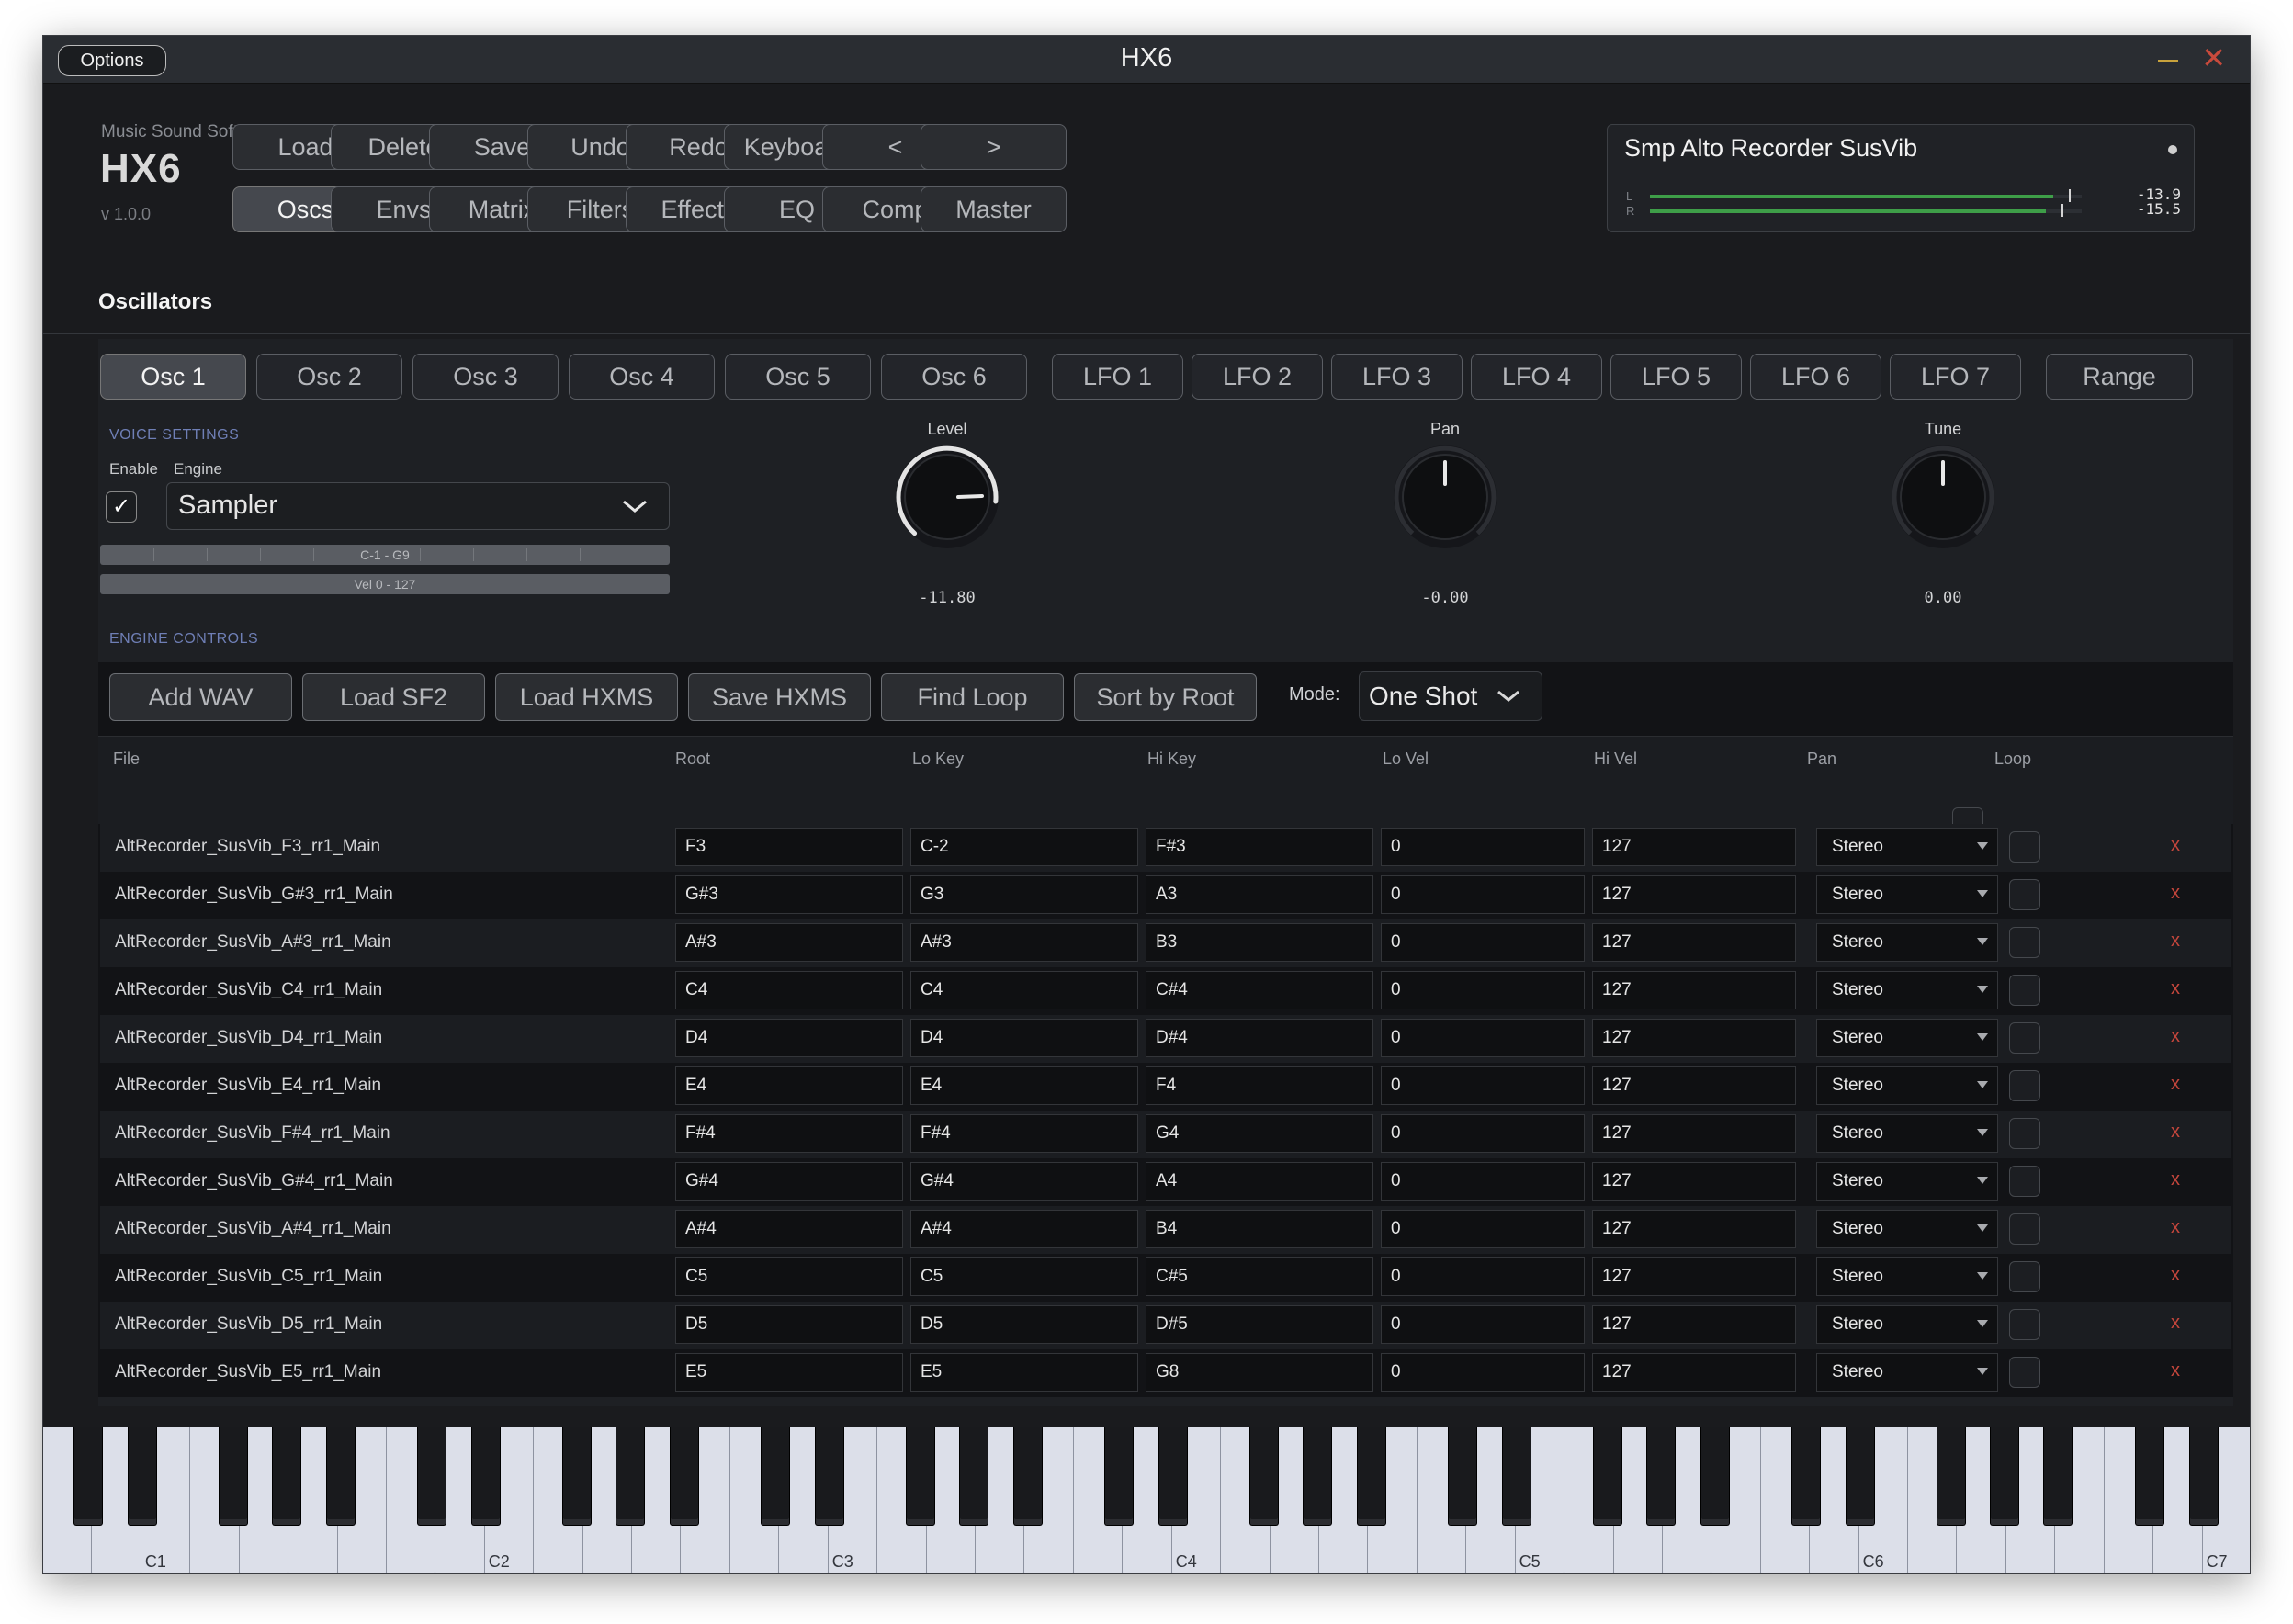  Describe the element at coordinates (2213, 58) in the screenshot. I see `close-icon: ✕` at that location.